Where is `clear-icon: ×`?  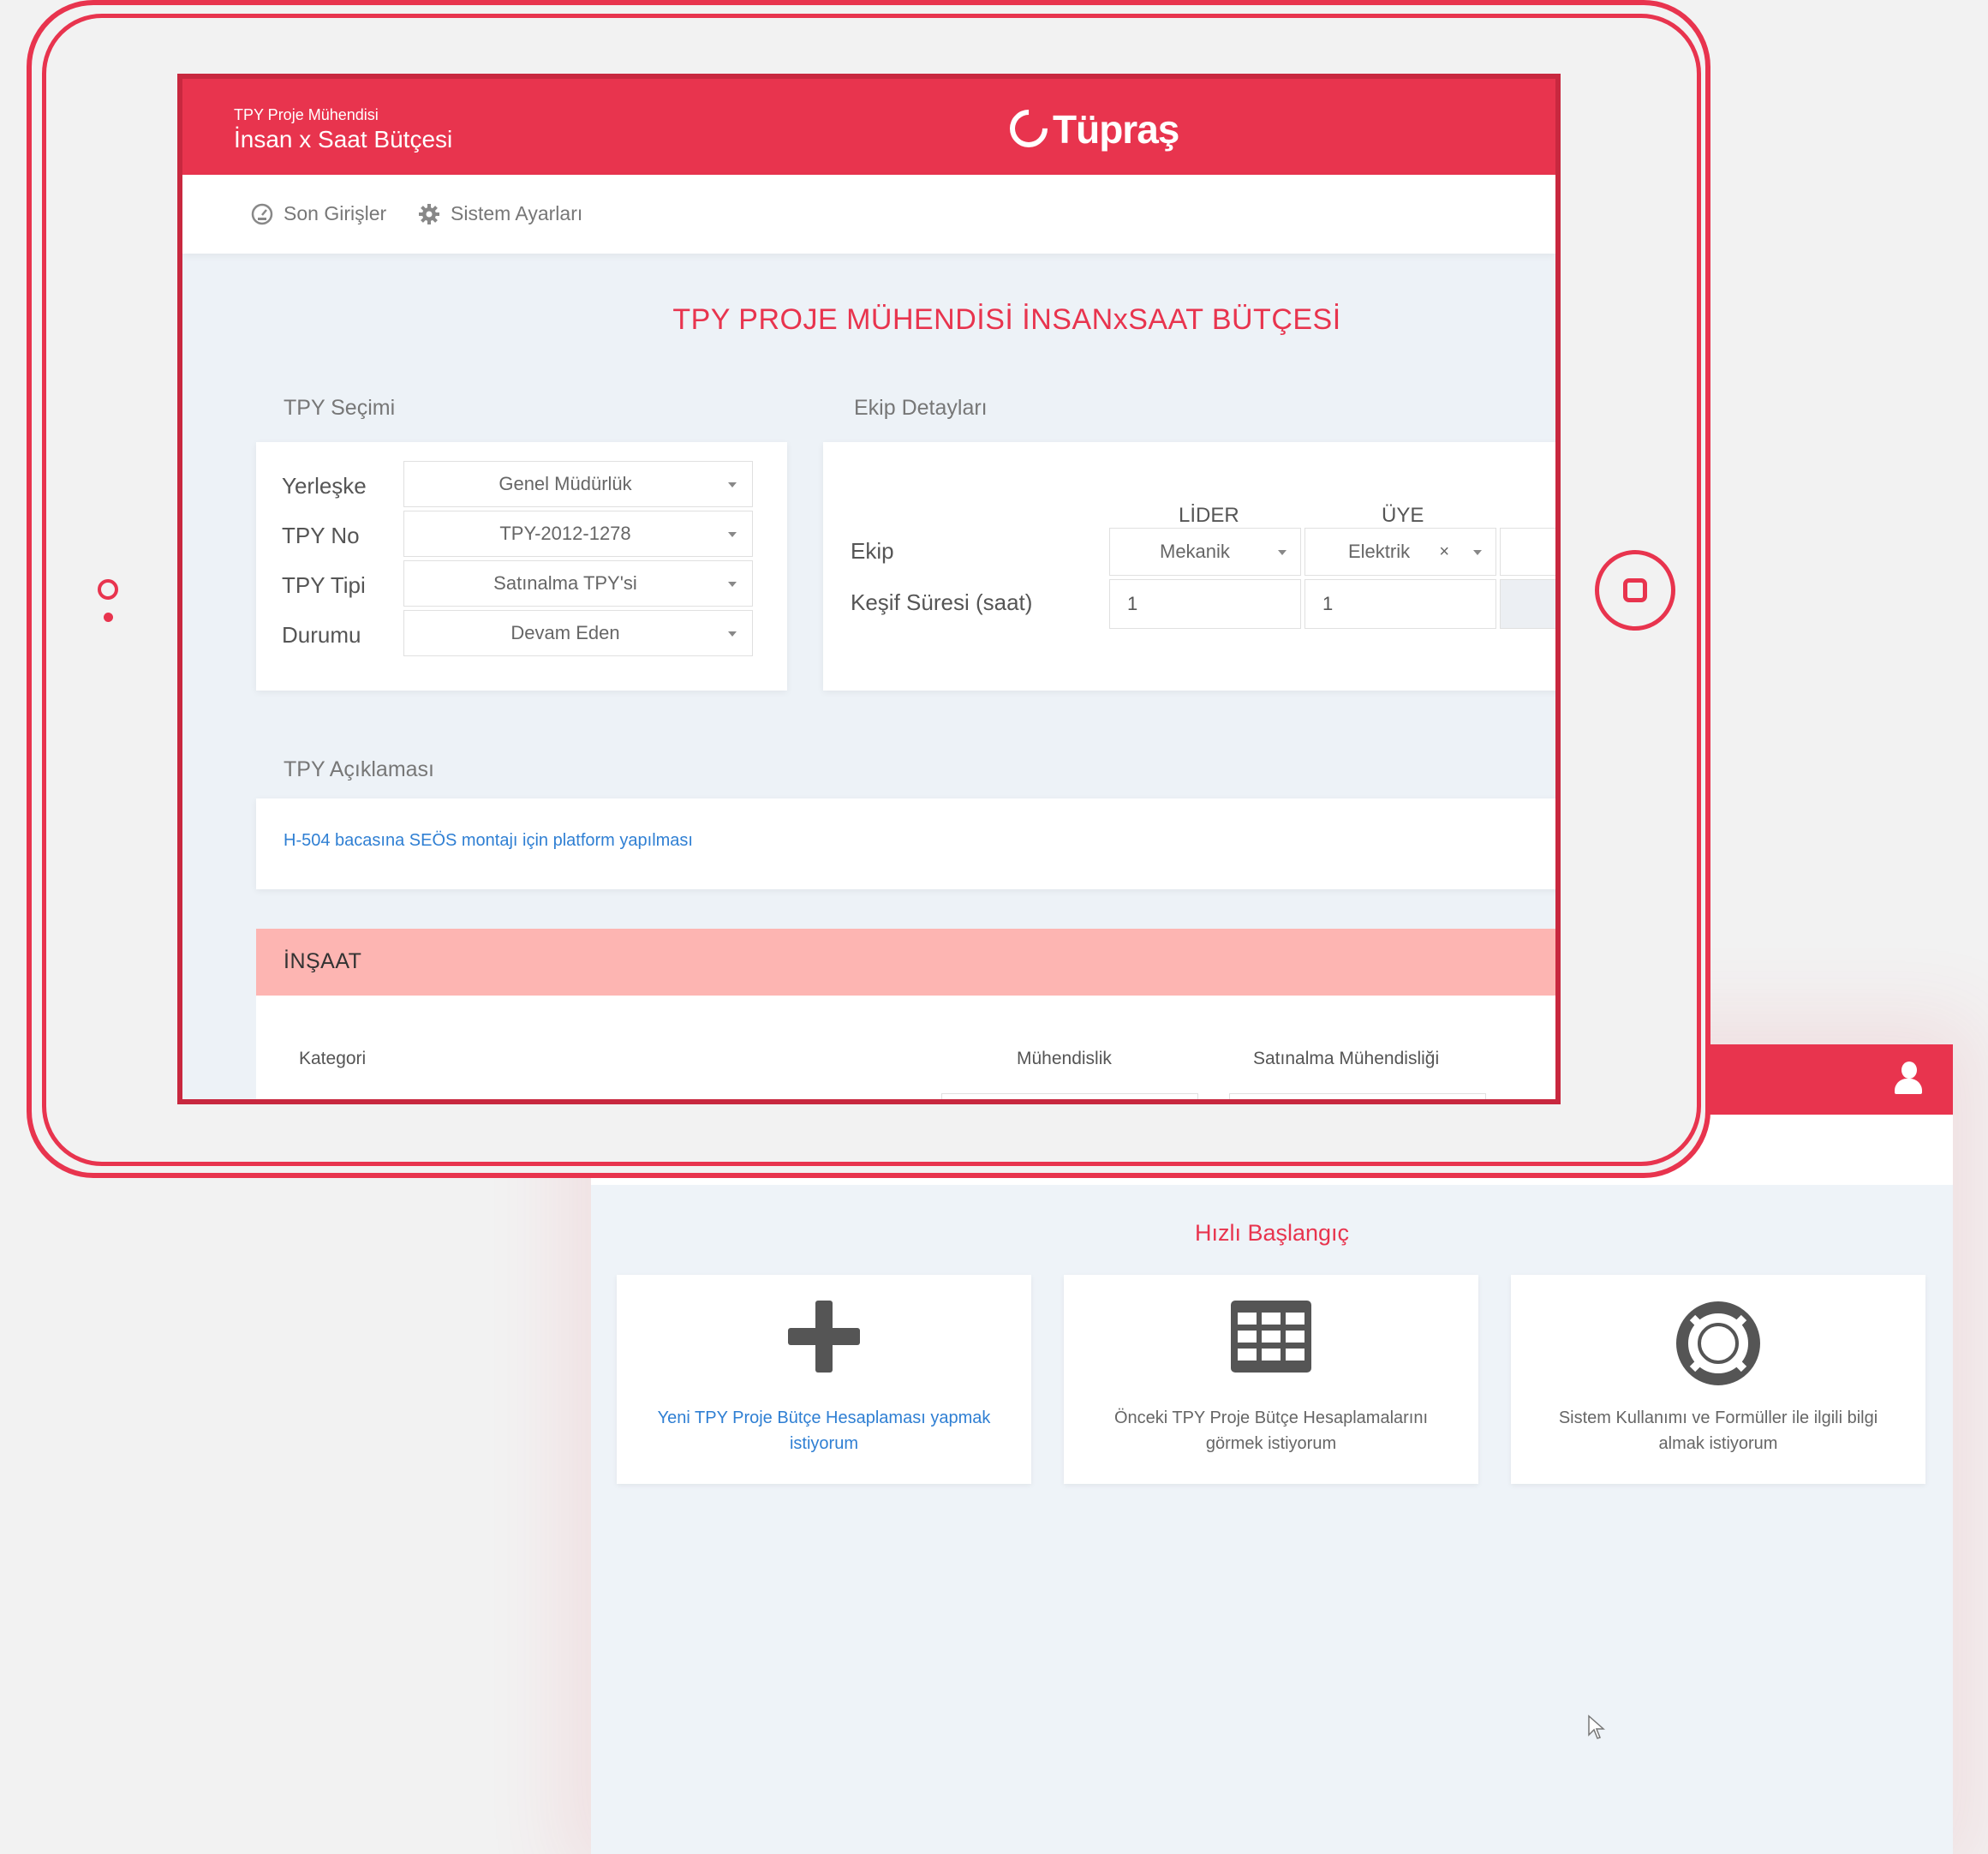
clear-icon: × is located at coordinates (1444, 552).